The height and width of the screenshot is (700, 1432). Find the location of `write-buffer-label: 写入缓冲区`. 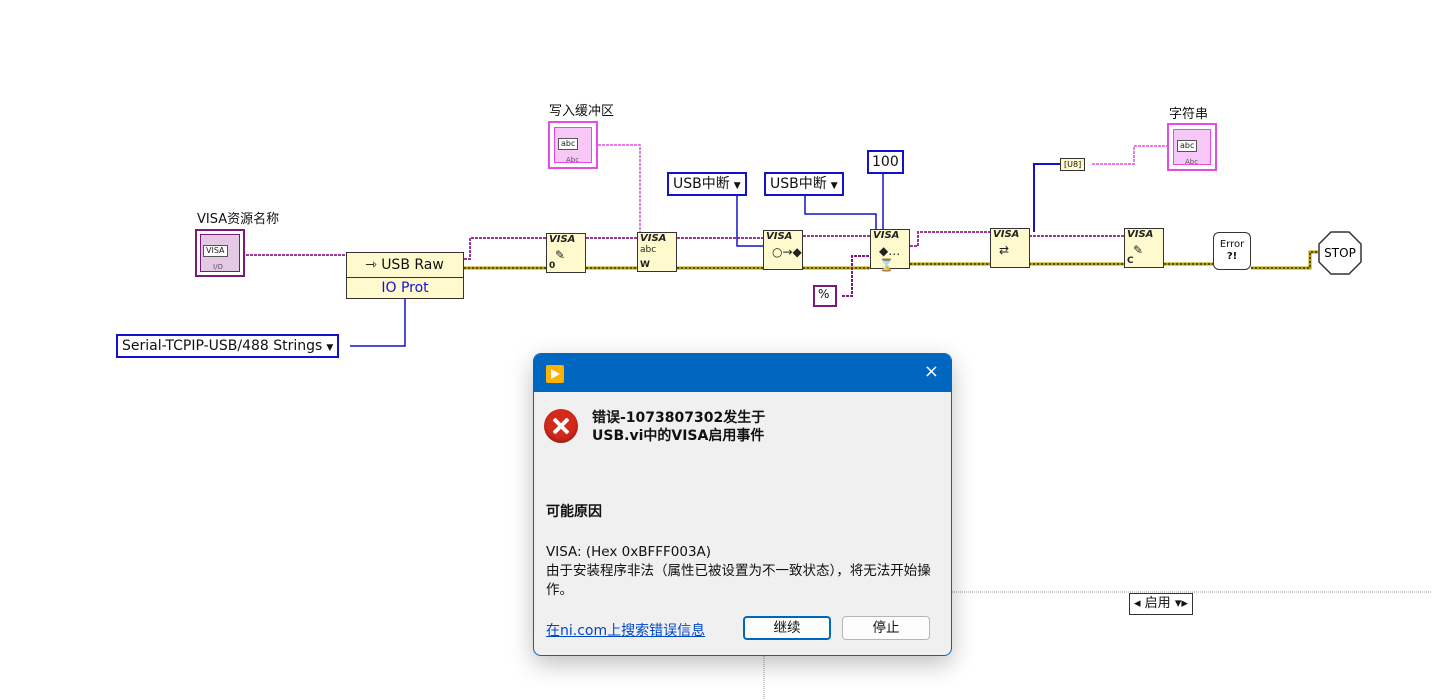

write-buffer-label: 写入缓冲区 is located at coordinates (582, 111).